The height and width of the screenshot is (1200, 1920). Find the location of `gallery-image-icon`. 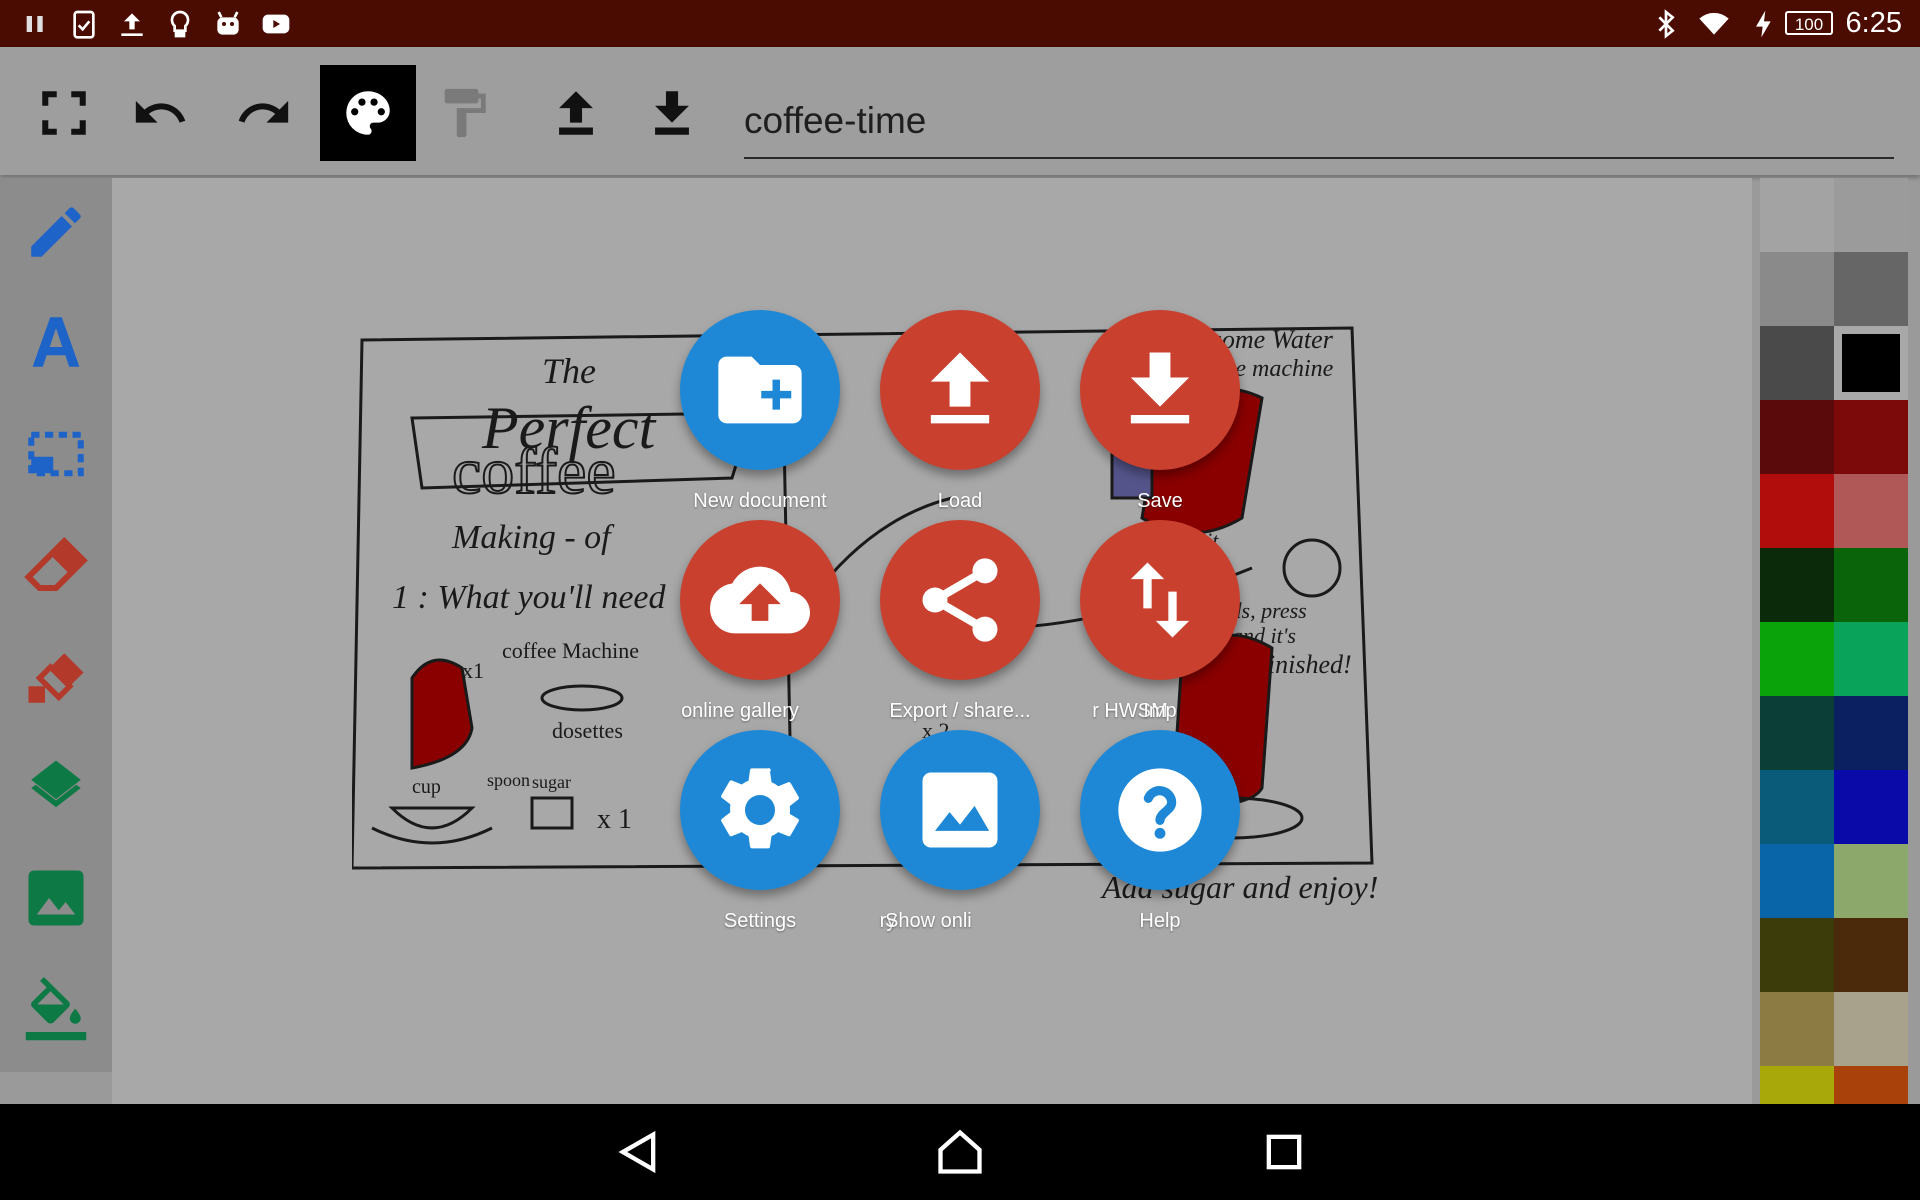

gallery-image-icon is located at coordinates (960, 810).